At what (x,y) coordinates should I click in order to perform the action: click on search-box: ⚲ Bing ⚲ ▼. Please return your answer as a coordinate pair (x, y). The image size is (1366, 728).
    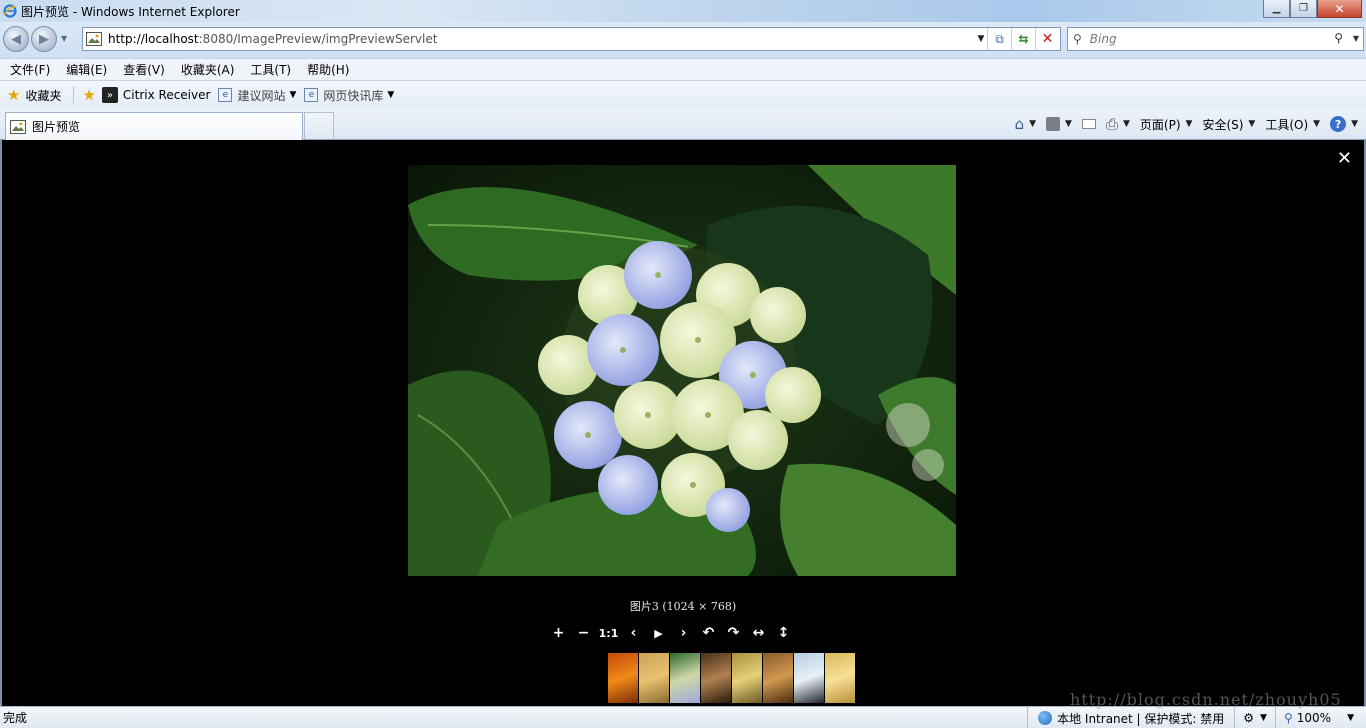
    Looking at the image, I should click on (1215, 39).